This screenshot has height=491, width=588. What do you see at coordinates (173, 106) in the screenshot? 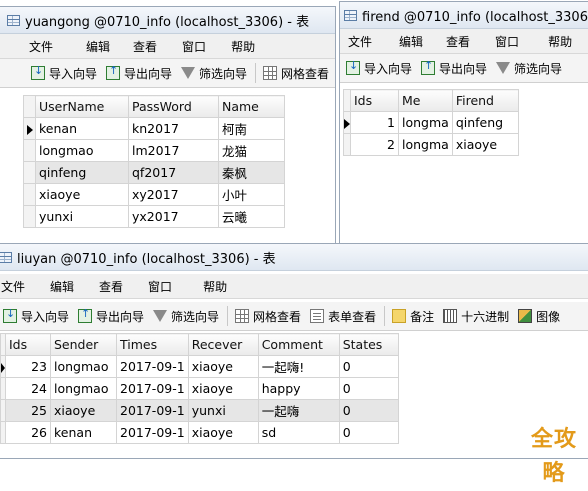
I see `column-header: PassWord` at bounding box center [173, 106].